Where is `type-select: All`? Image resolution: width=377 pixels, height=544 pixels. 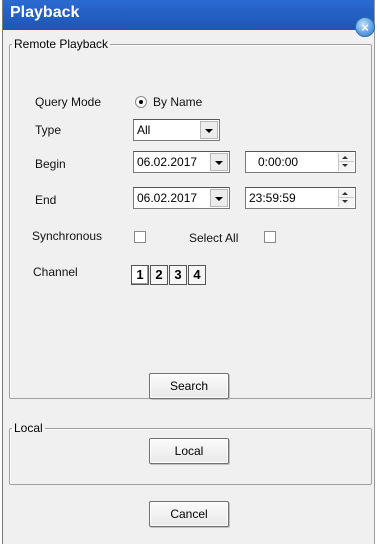
type-select: All is located at coordinates (176, 130).